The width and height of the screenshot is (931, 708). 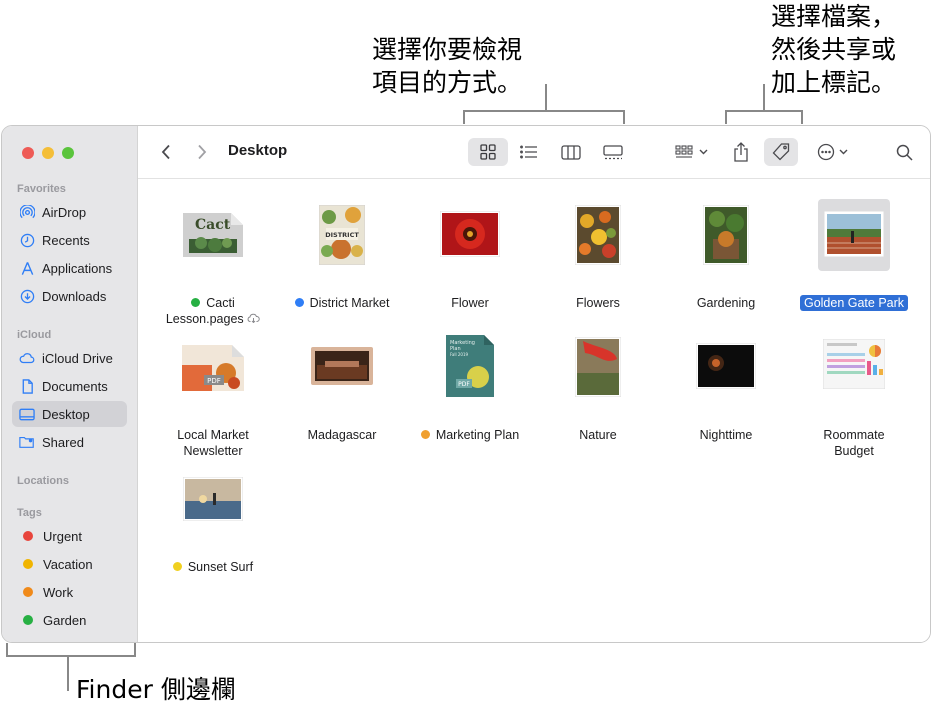 What do you see at coordinates (213, 368) in the screenshot?
I see `newsletter-pdf-thumbnail: PDF` at bounding box center [213, 368].